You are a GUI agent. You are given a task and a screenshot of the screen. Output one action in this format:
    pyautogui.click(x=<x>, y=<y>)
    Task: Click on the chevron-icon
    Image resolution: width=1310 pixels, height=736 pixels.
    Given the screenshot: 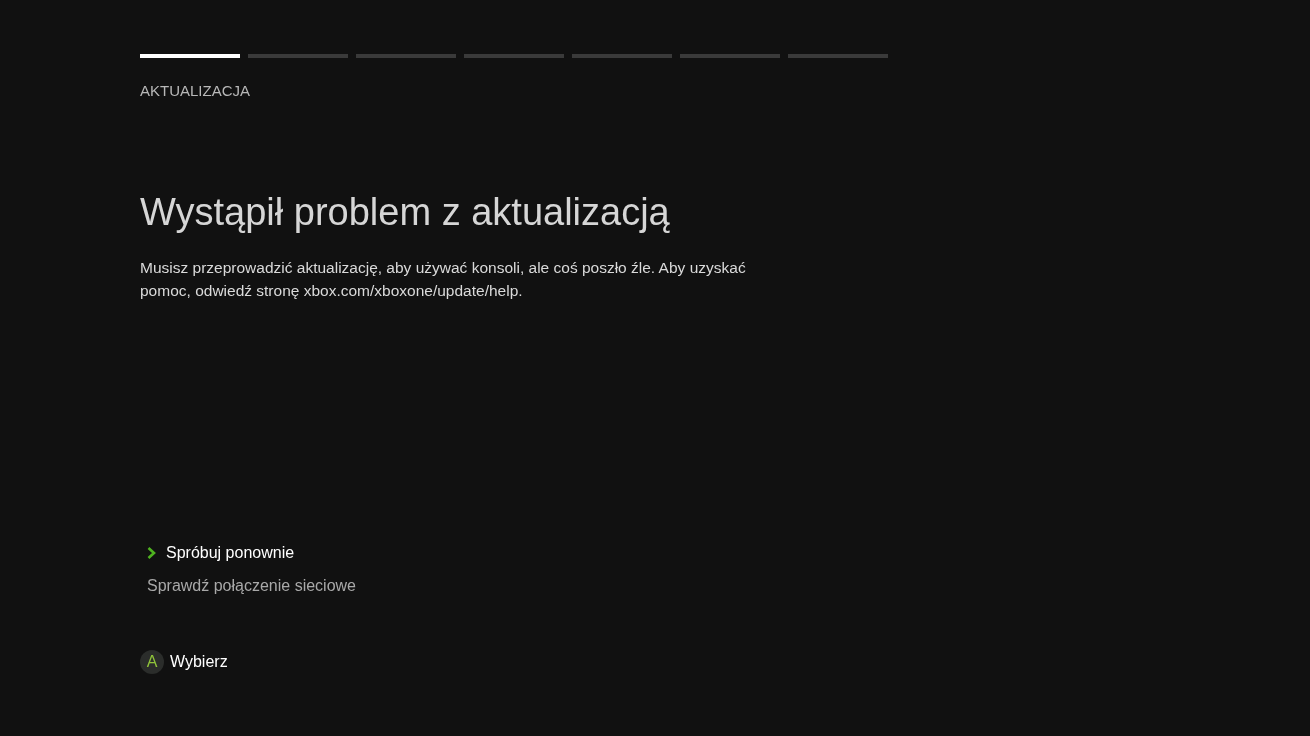 What is the action you would take?
    pyautogui.click(x=151, y=552)
    